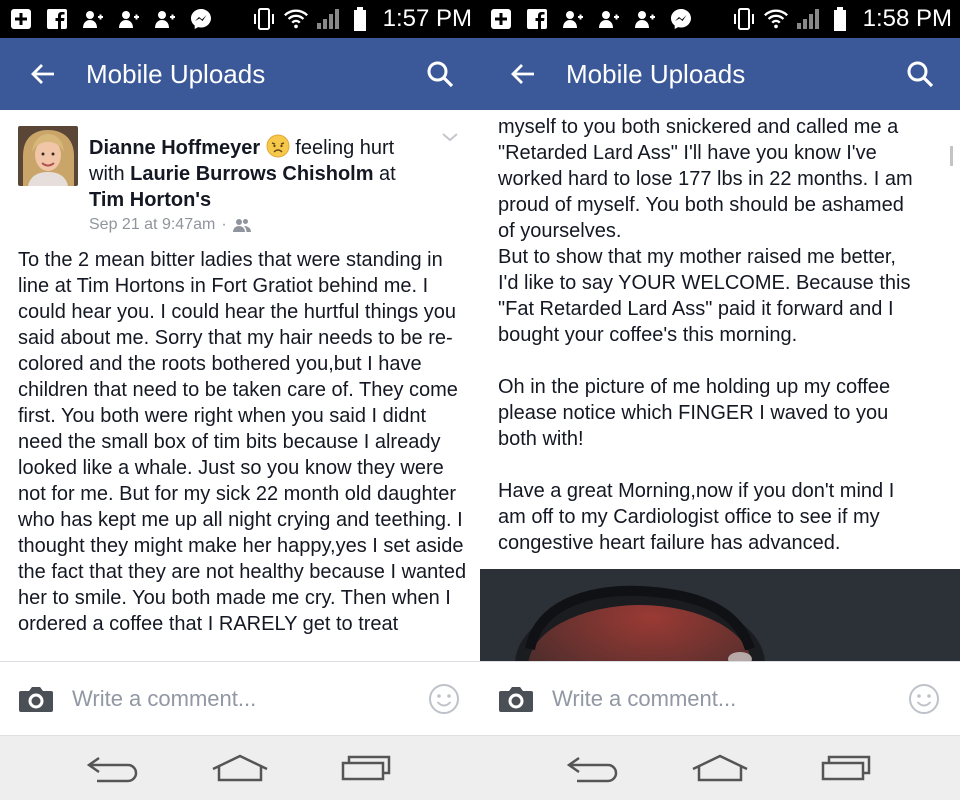 The height and width of the screenshot is (800, 960). I want to click on post-line: congestive heart failure has advanced., so click(669, 543).